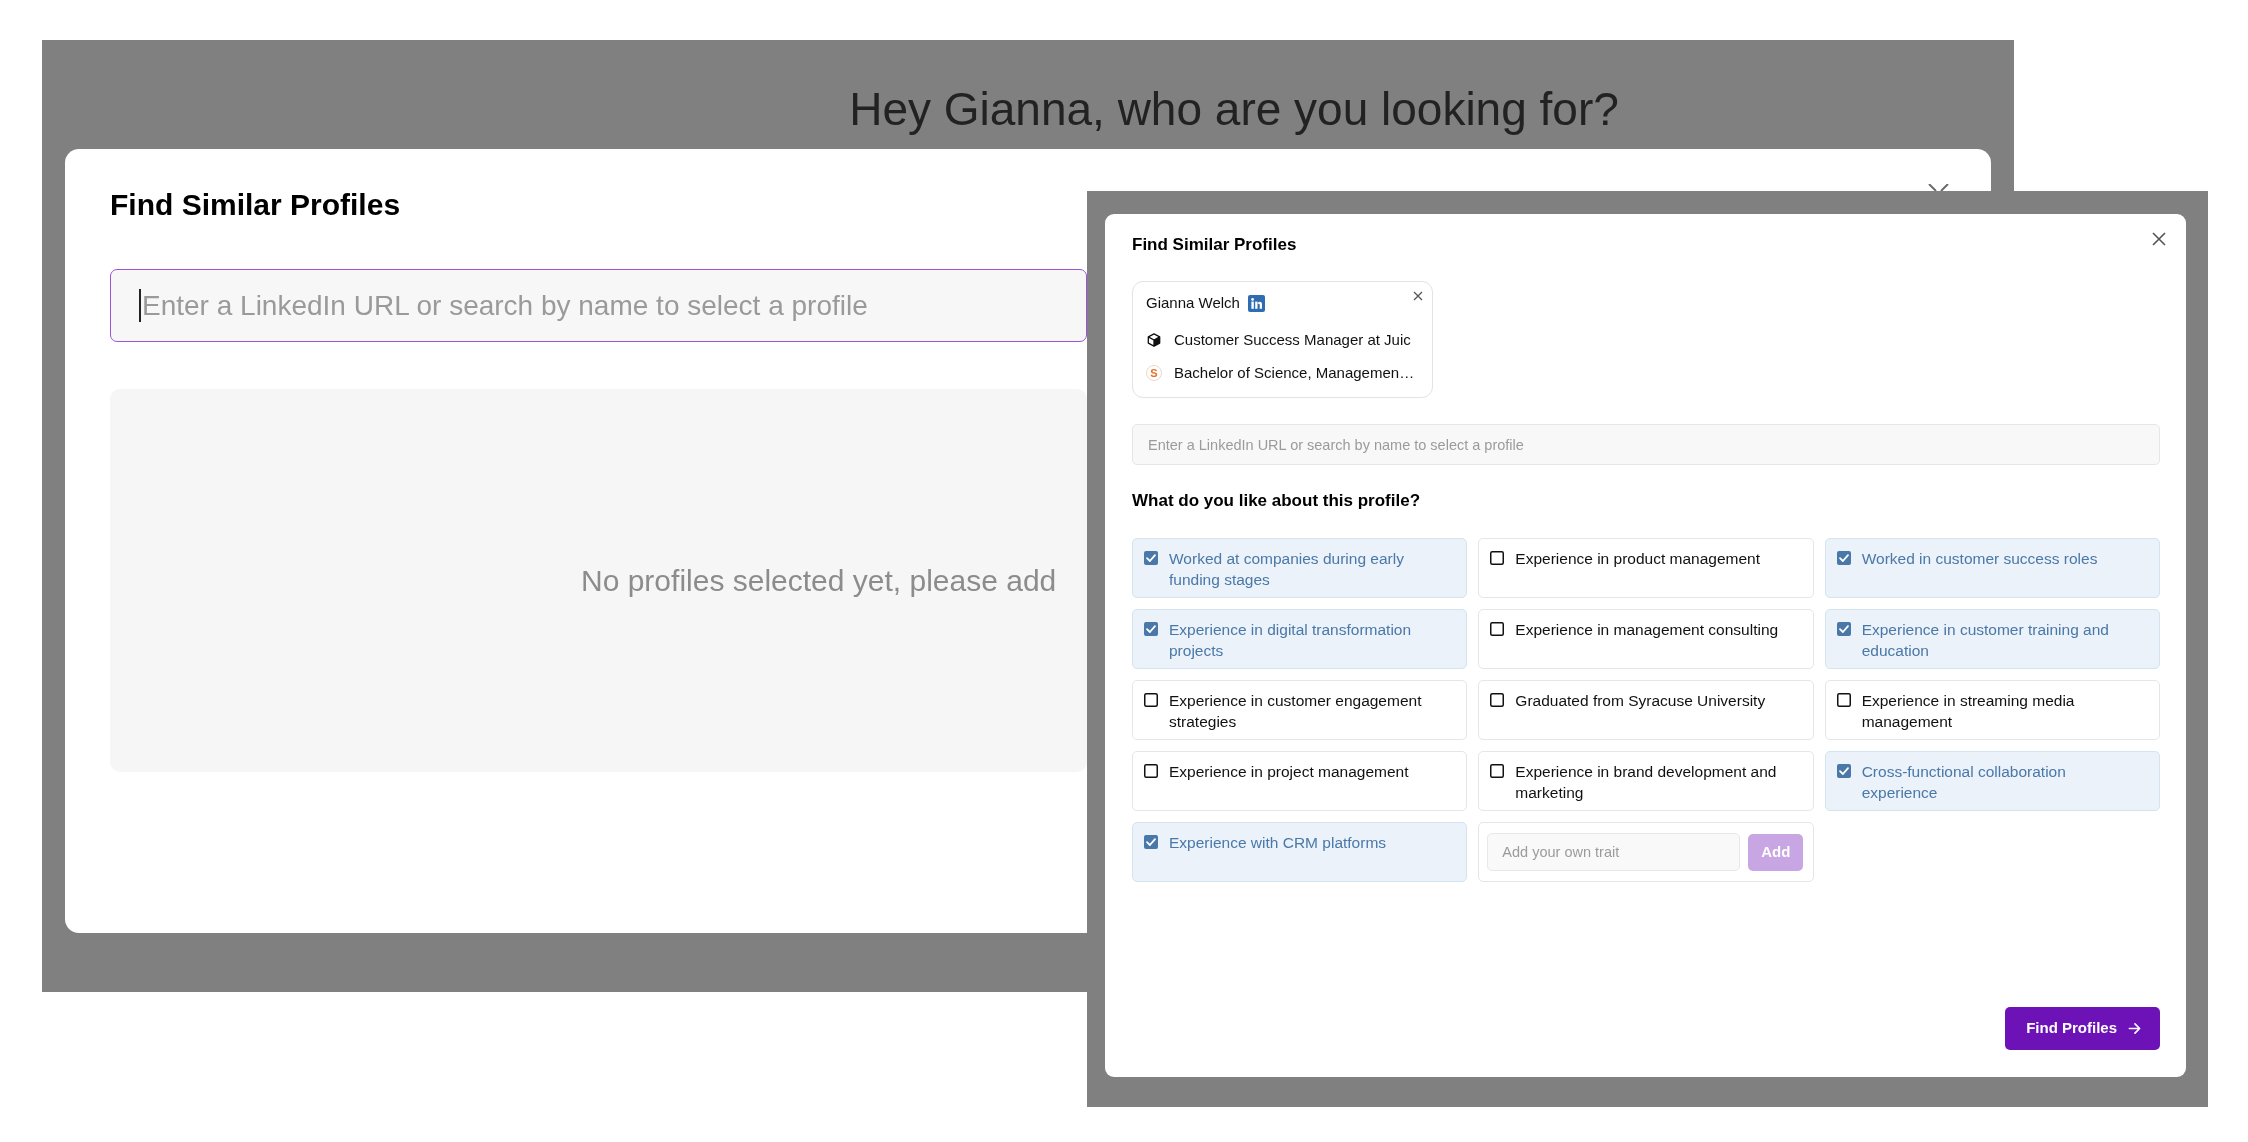 The image size is (2248, 1142). What do you see at coordinates (1300, 568) in the screenshot?
I see `trait-option: Worked at companies during early funding stages` at bounding box center [1300, 568].